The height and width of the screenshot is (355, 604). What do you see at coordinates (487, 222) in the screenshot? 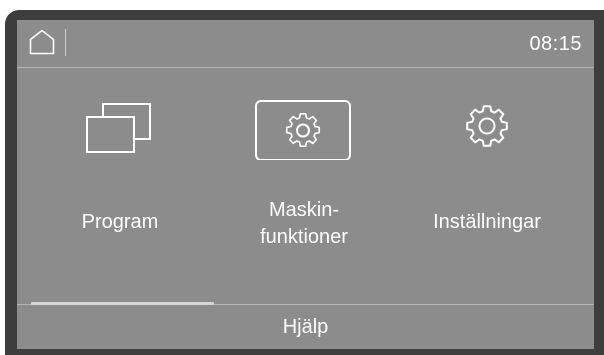
I see `tile-settings-label: Inställningar` at bounding box center [487, 222].